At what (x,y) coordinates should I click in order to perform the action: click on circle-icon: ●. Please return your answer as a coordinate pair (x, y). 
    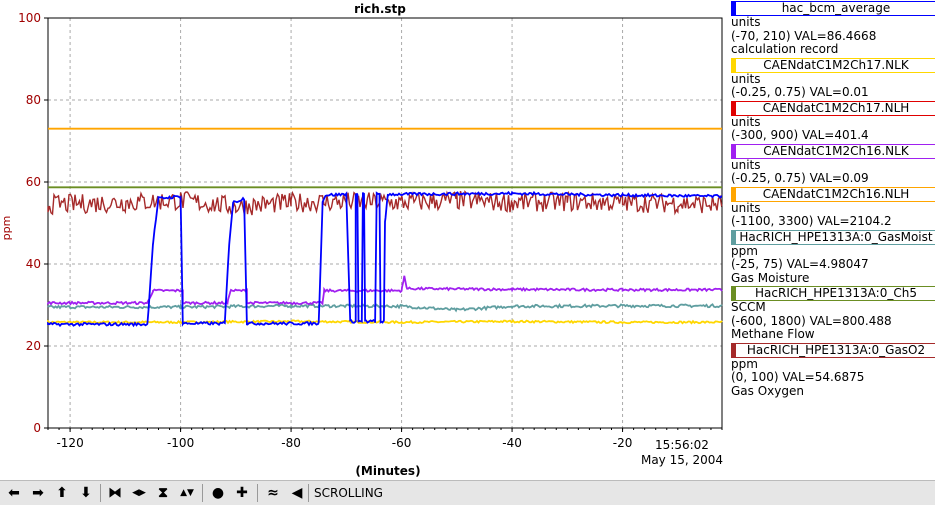
    Looking at the image, I should click on (218, 493).